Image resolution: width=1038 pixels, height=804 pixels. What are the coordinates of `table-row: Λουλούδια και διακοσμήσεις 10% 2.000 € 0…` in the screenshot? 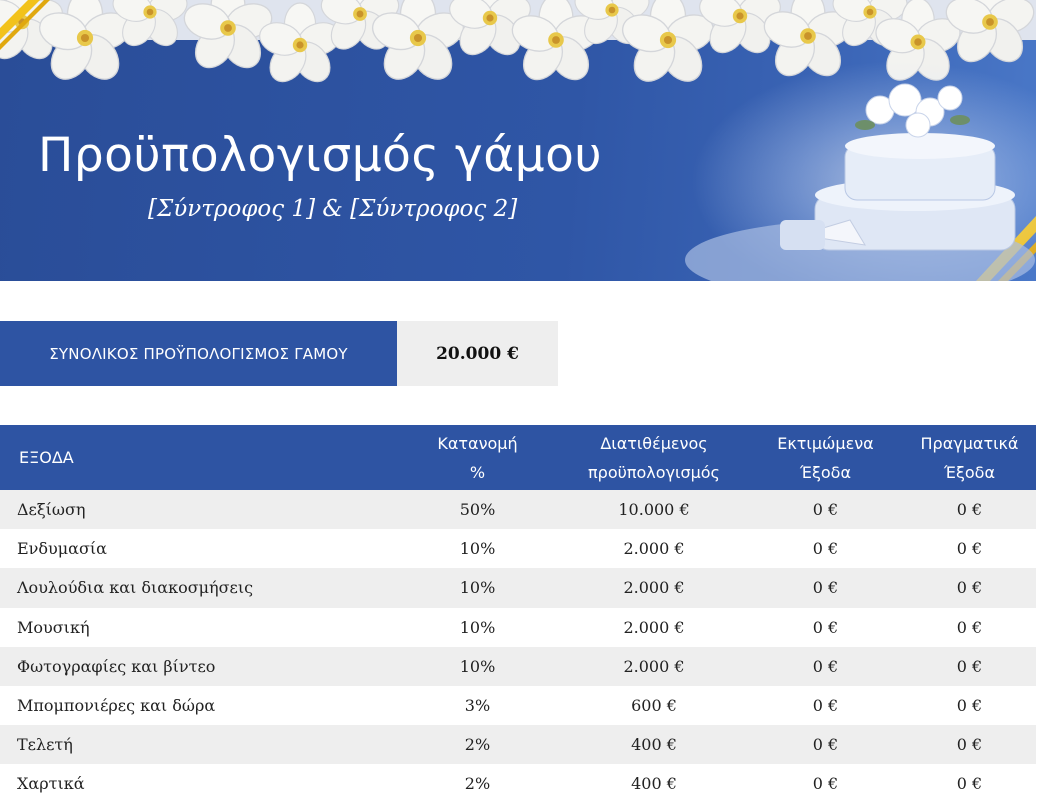 It's located at (518, 588).